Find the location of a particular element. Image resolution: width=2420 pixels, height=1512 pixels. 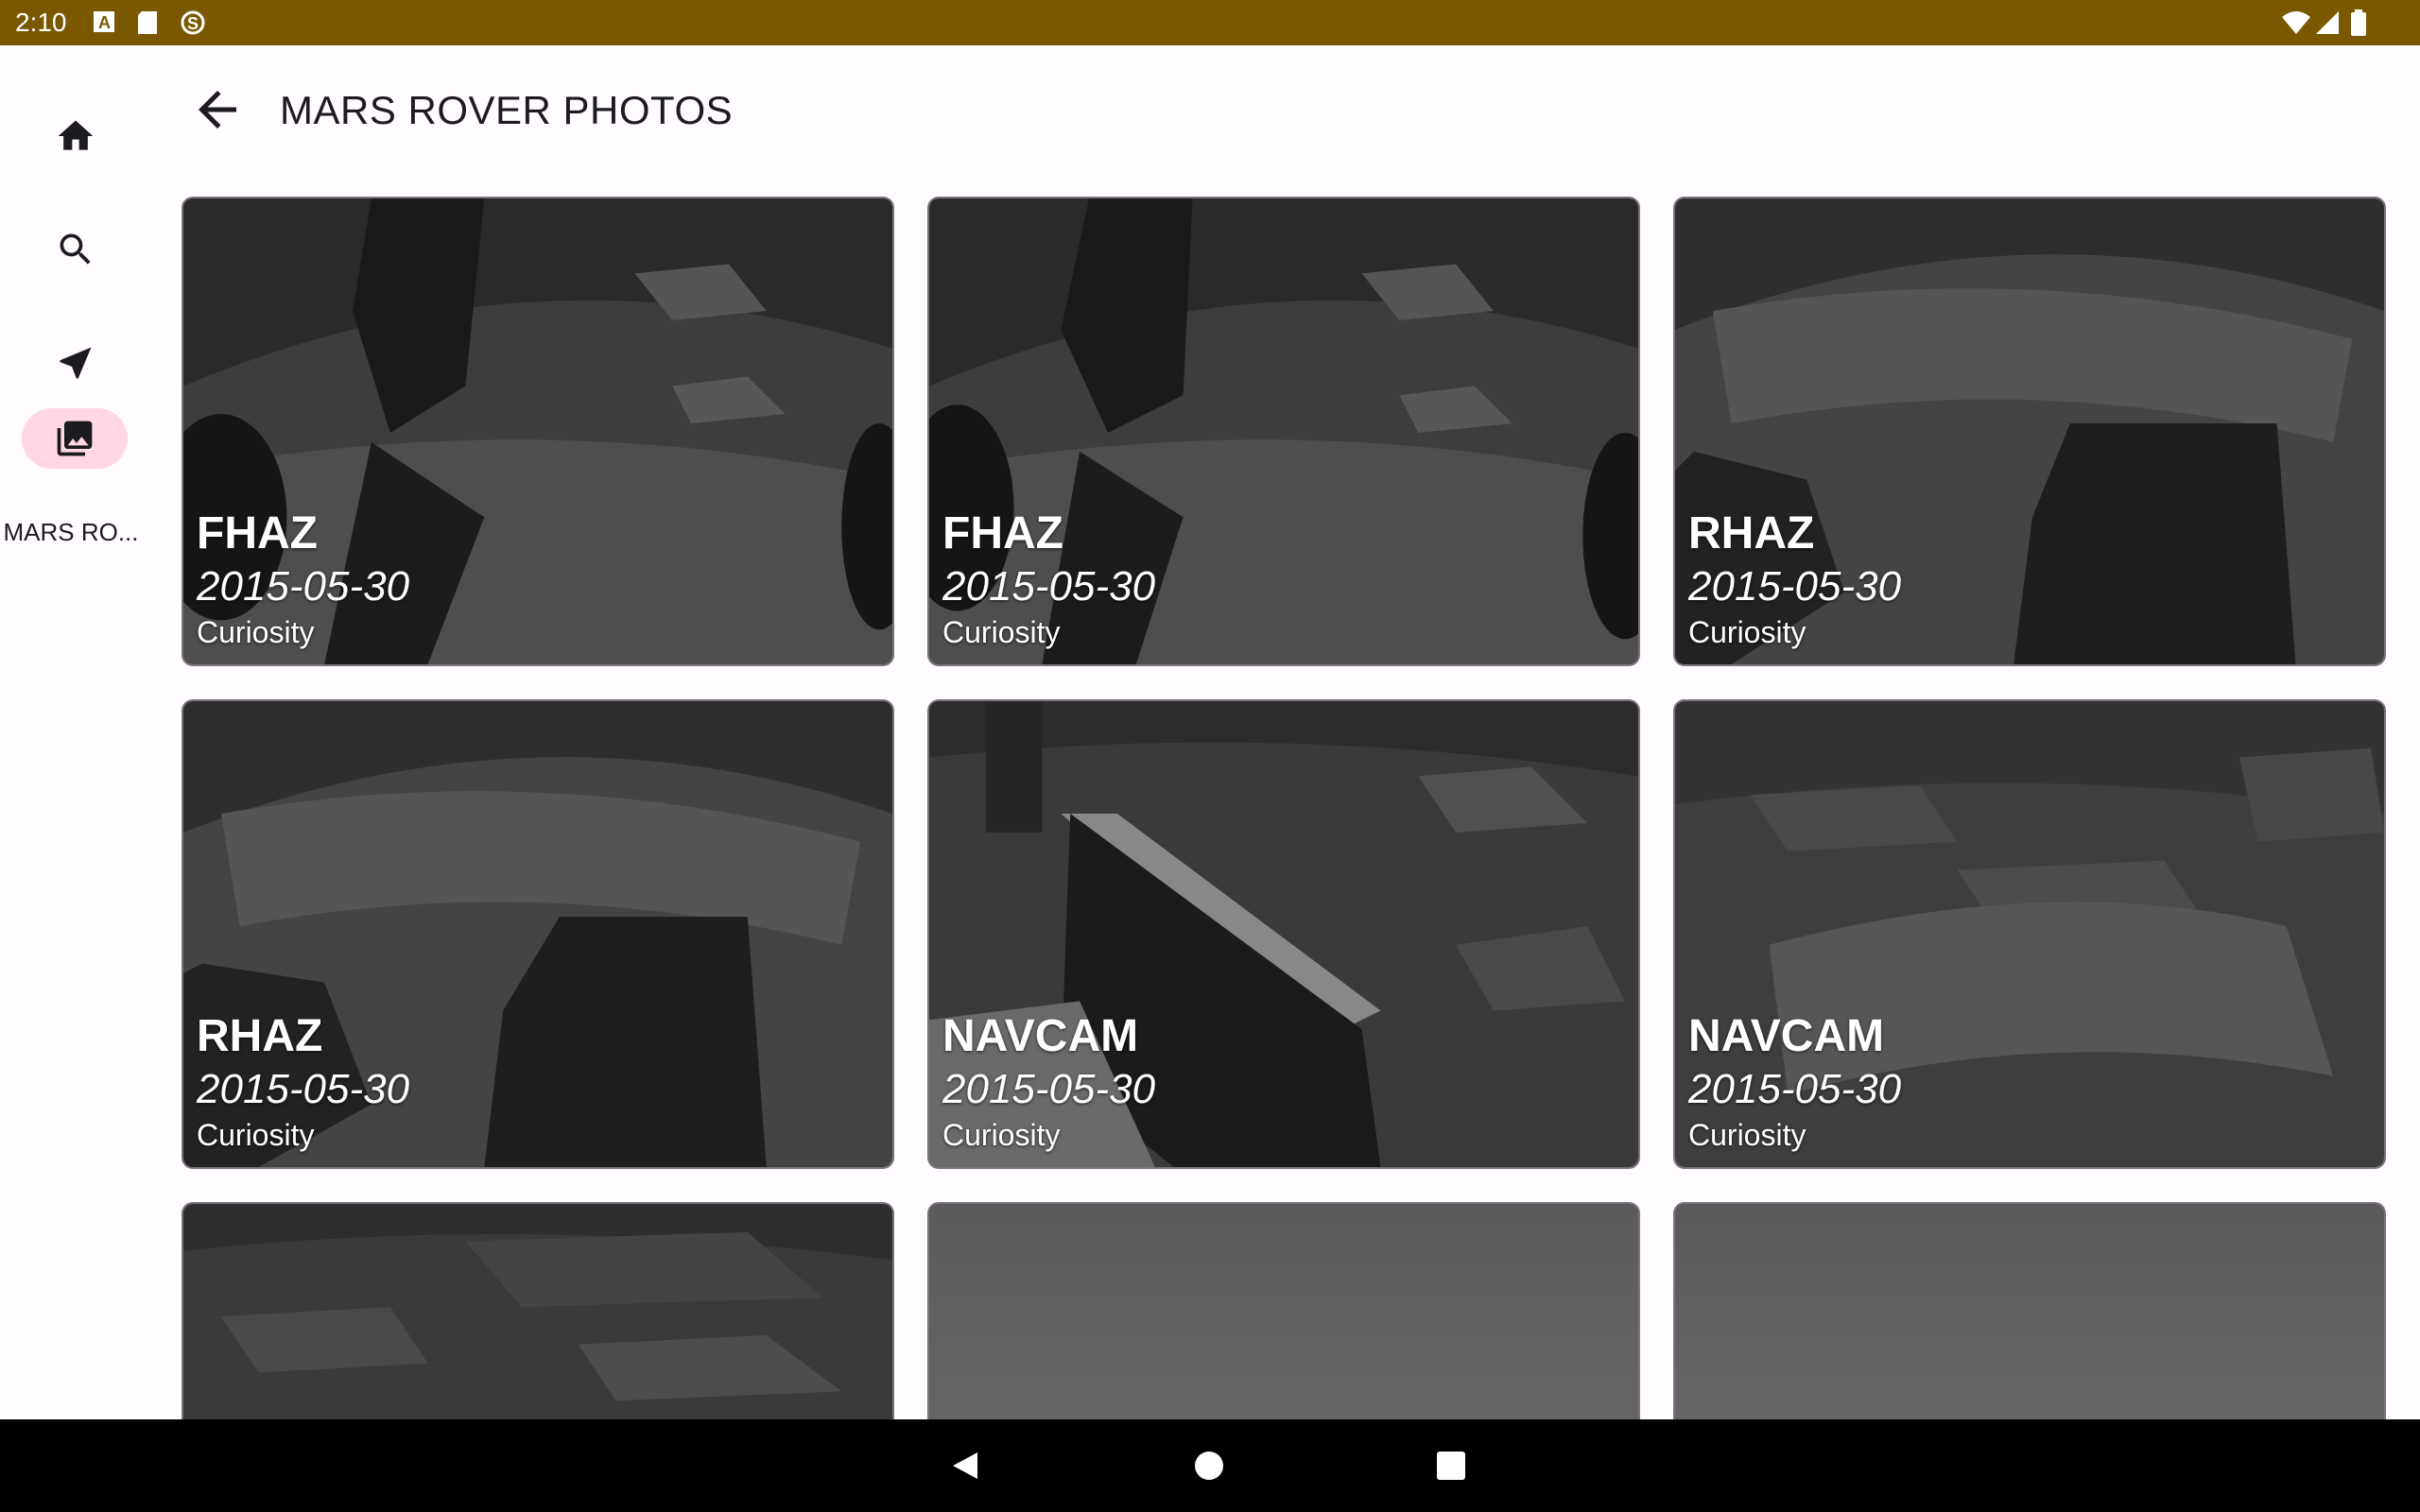

rail-item-home is located at coordinates (75, 135).